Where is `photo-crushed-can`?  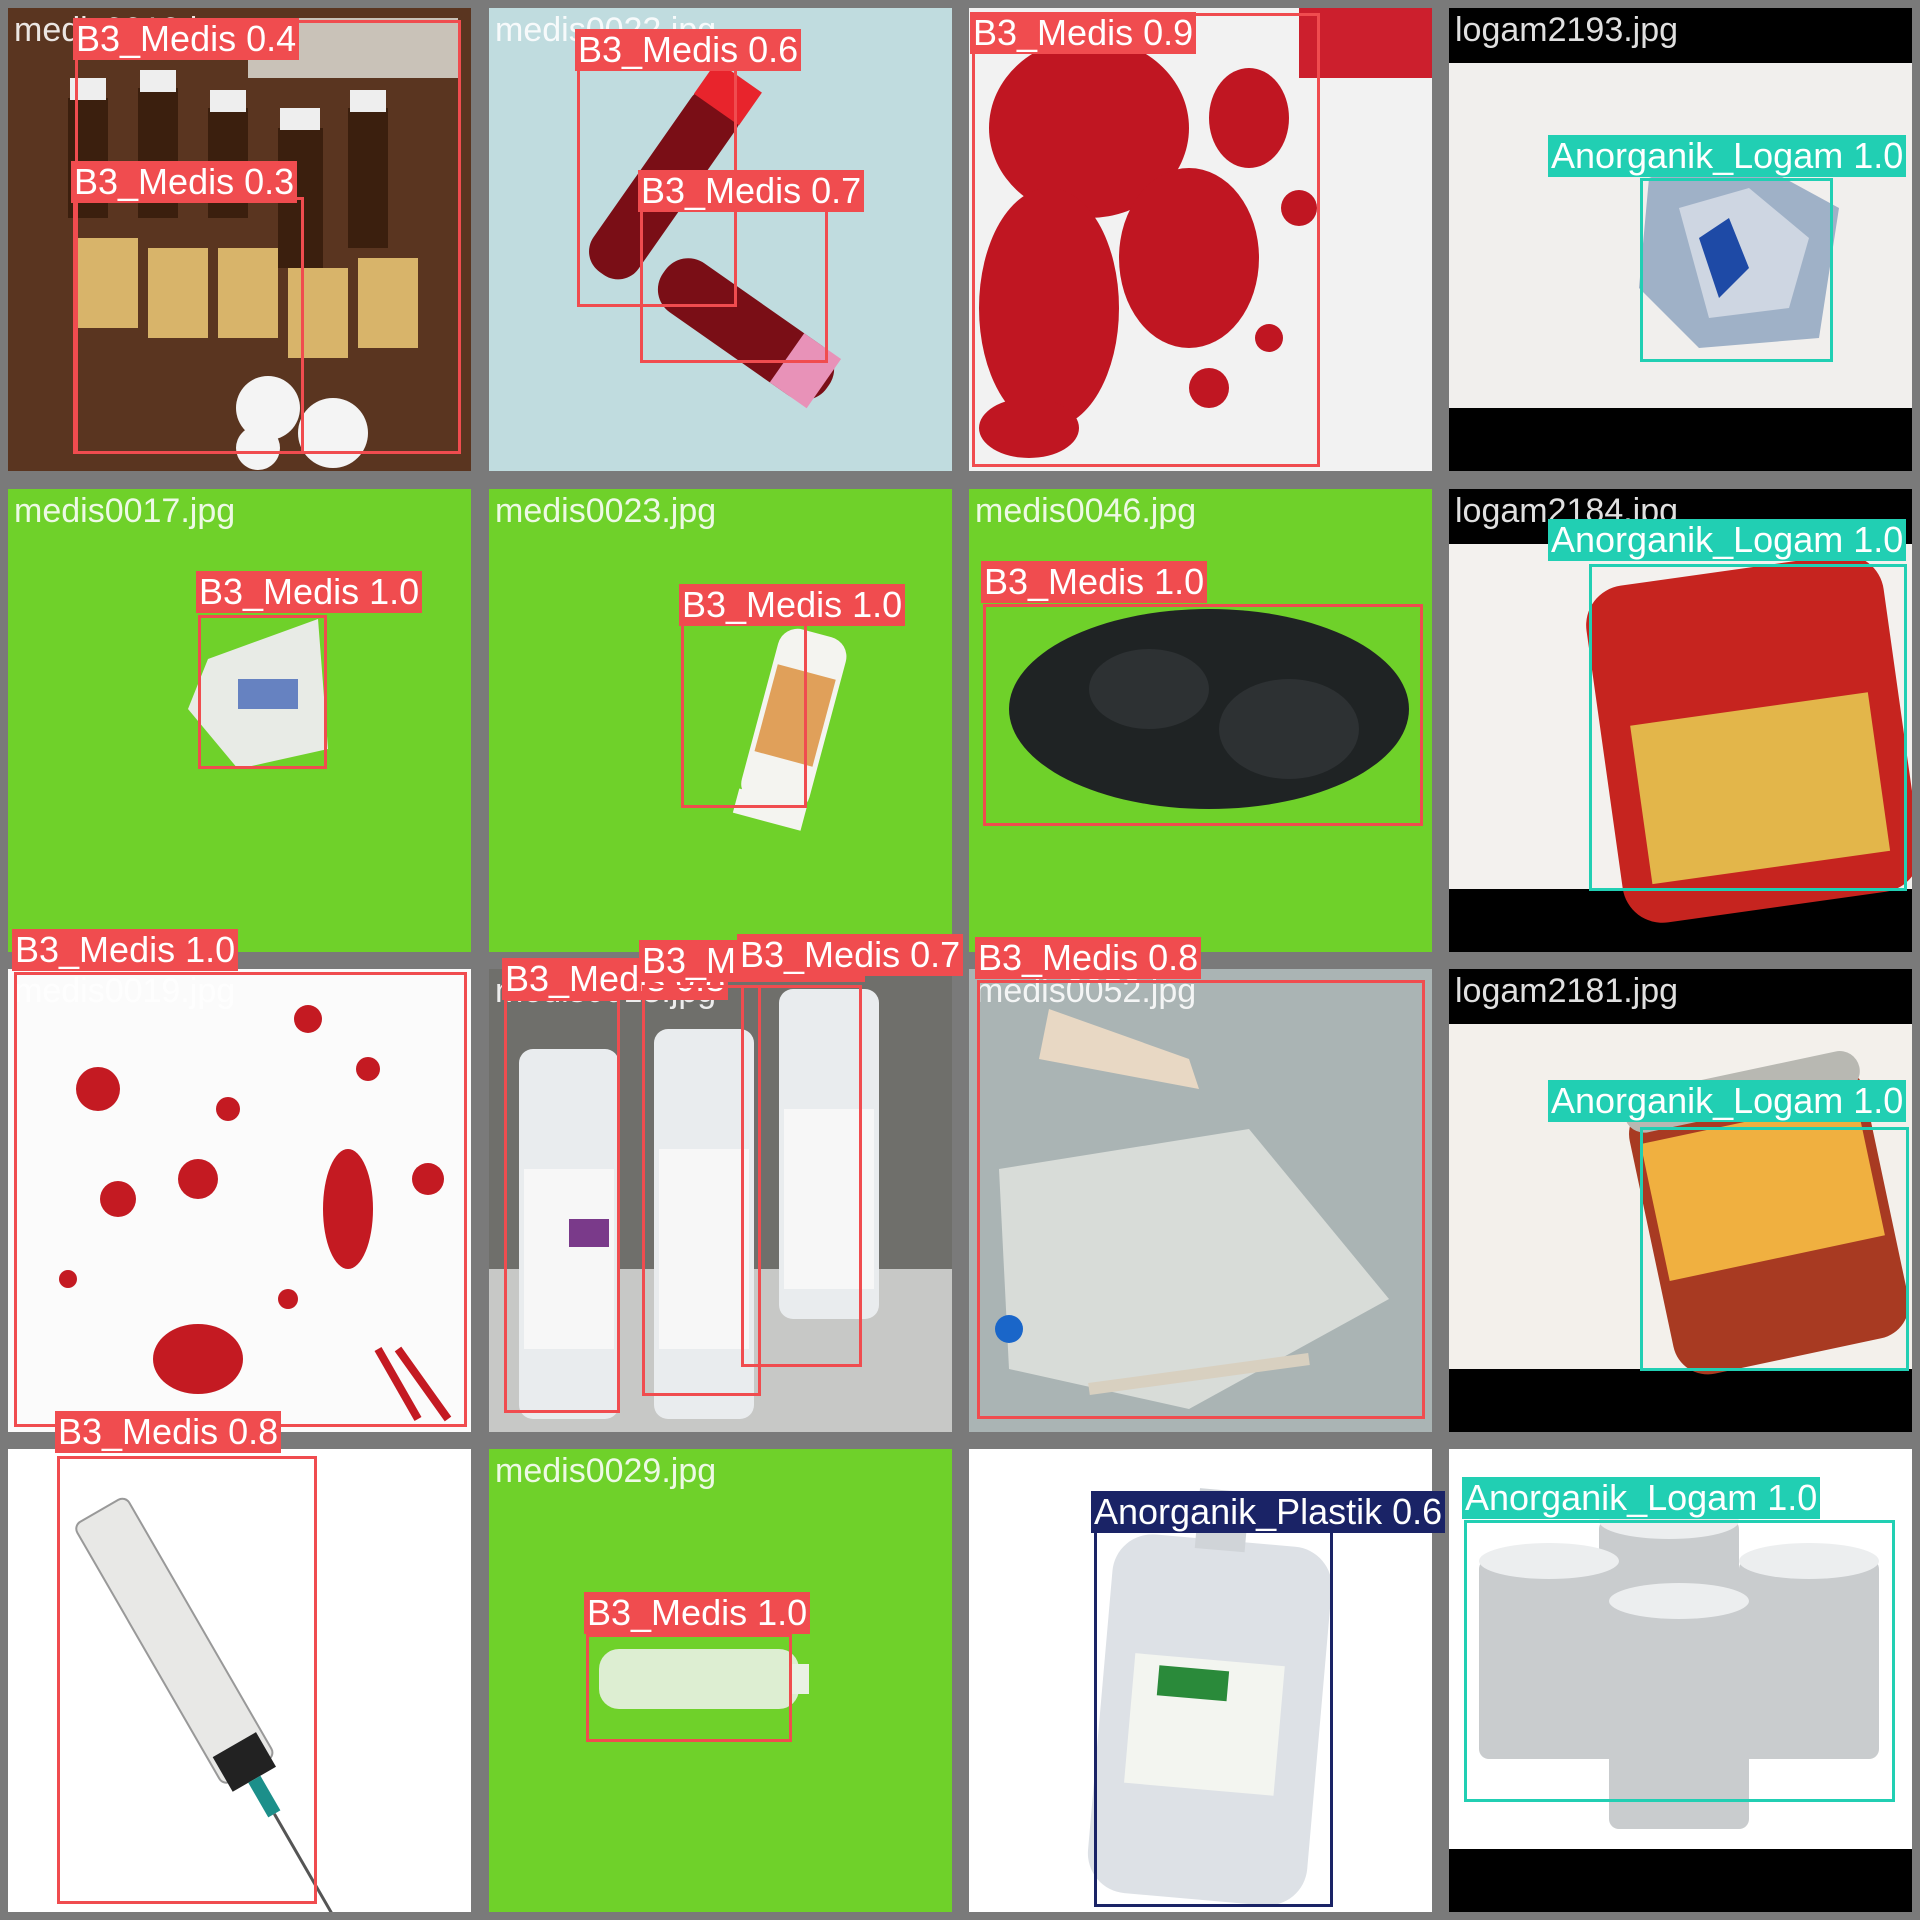 photo-crushed-can is located at coordinates (1680, 239).